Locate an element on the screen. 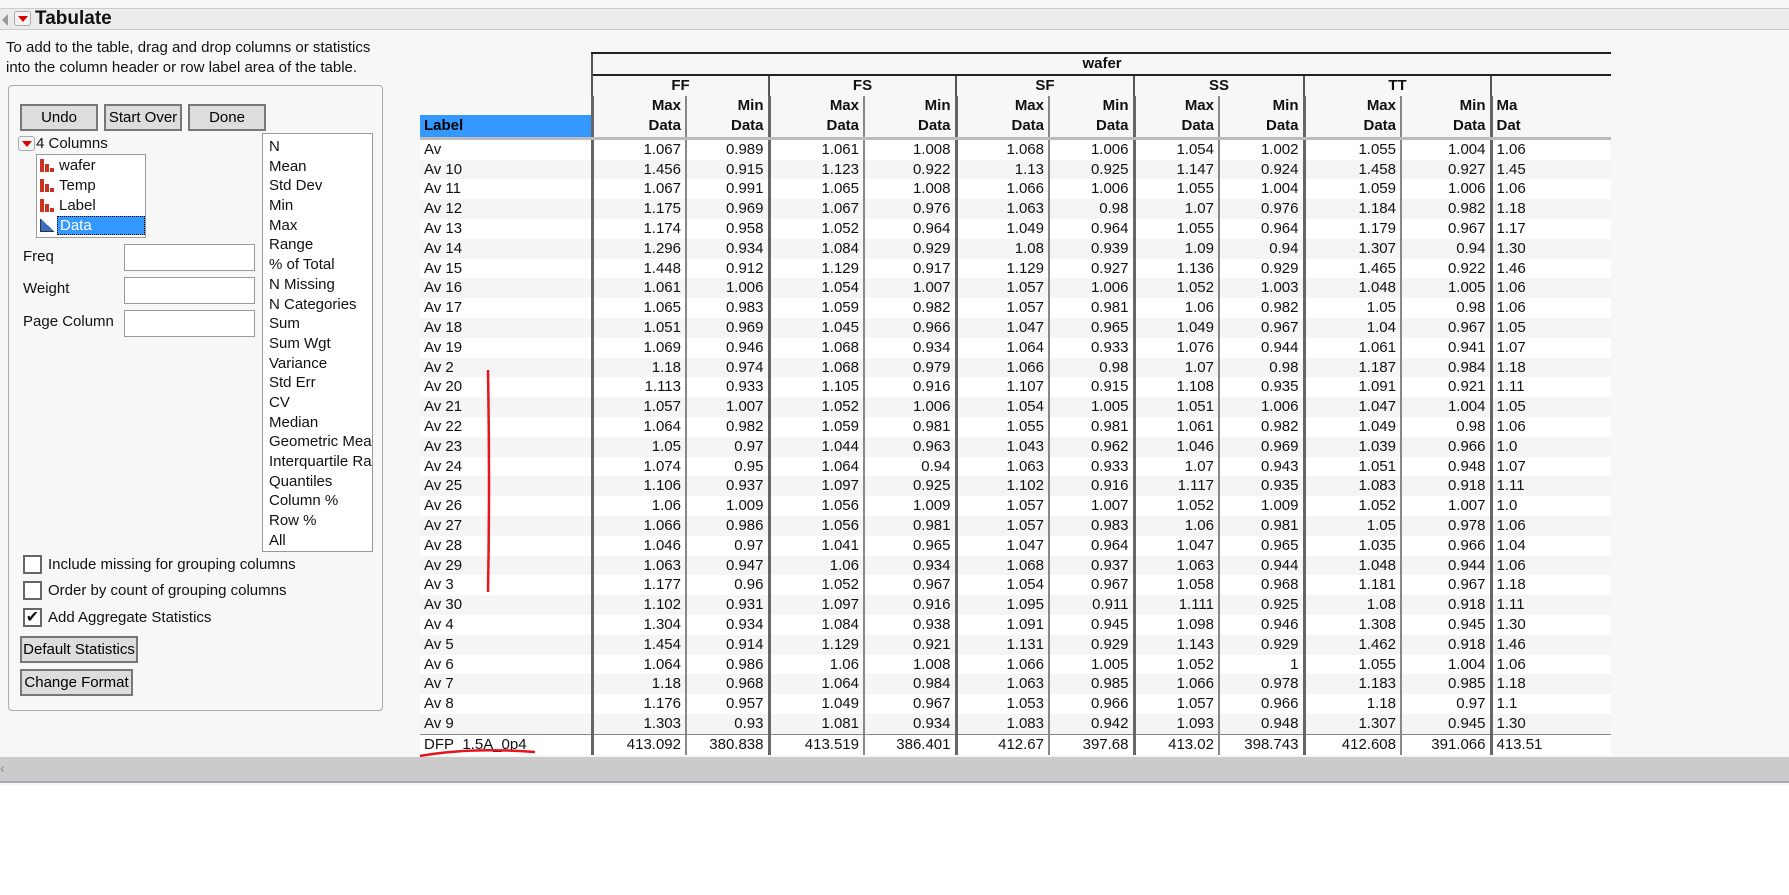 The height and width of the screenshot is (895, 1789). change-format-button: Change Format is located at coordinates (76, 682).